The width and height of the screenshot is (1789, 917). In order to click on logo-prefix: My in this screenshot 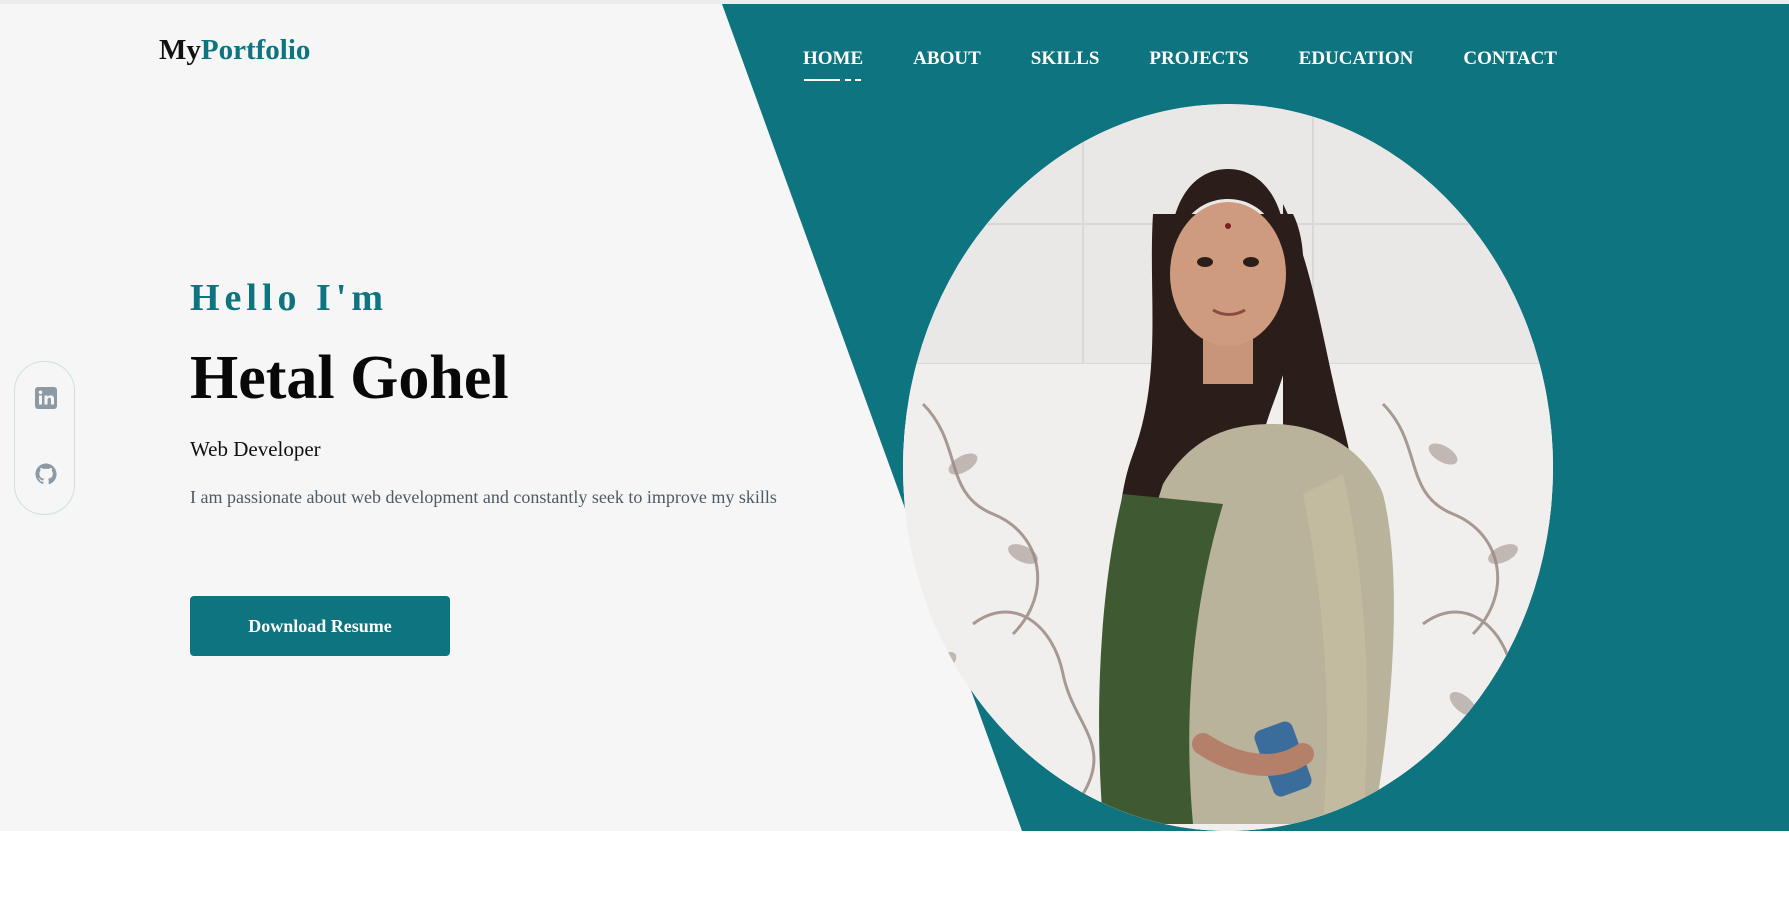, I will do `click(180, 50)`.